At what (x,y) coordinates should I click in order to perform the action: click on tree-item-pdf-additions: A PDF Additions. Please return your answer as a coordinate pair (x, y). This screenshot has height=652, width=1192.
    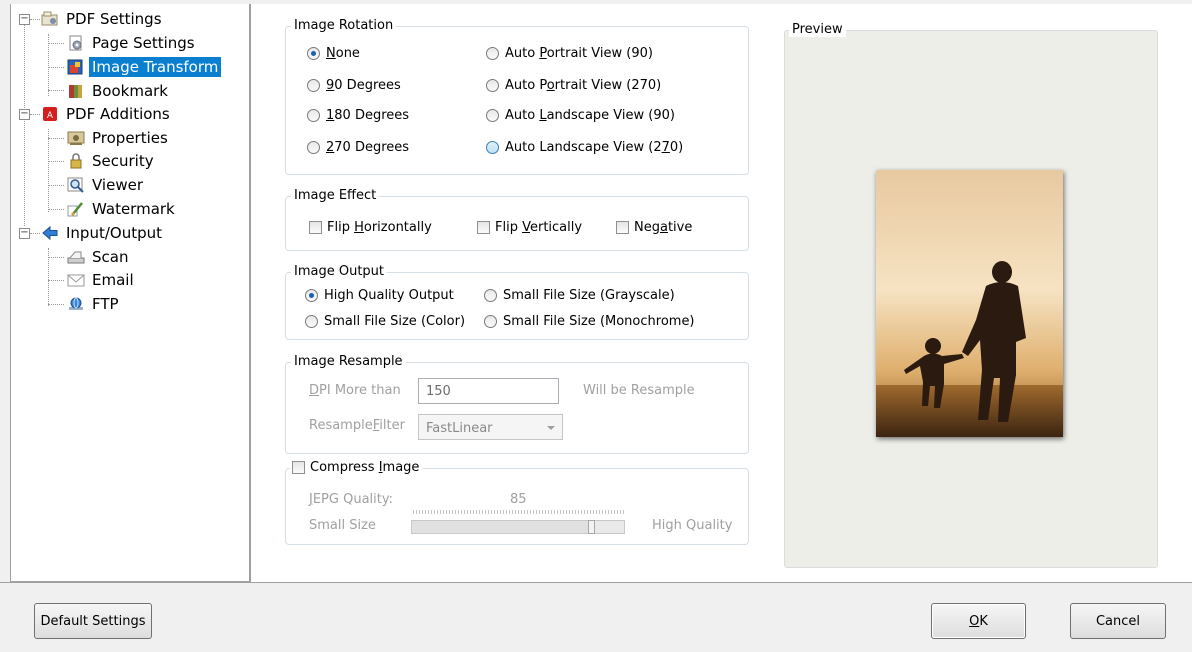
    Looking at the image, I should click on (107, 114).